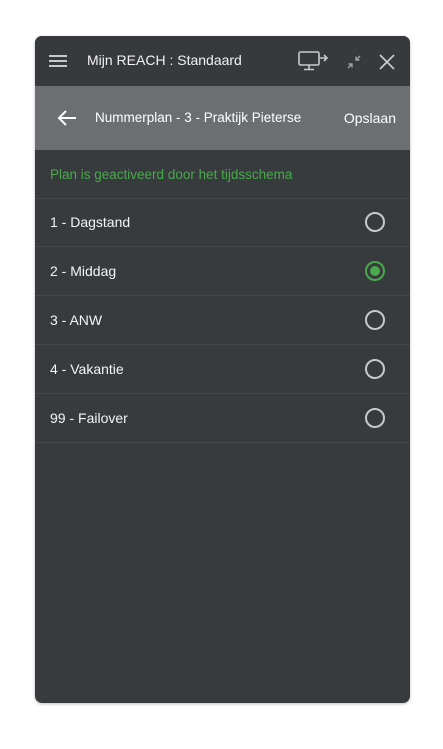  I want to click on page-title: Nummerplan - 3 - Praktijk Pieterse, so click(198, 117).